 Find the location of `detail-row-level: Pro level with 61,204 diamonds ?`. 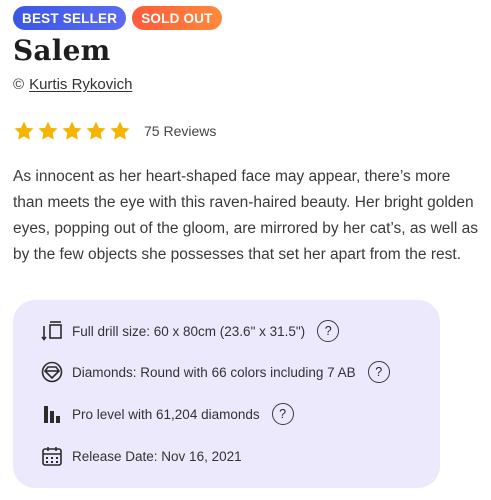

detail-row-level: Pro level with 61,204 diamonds ? is located at coordinates (167, 414).